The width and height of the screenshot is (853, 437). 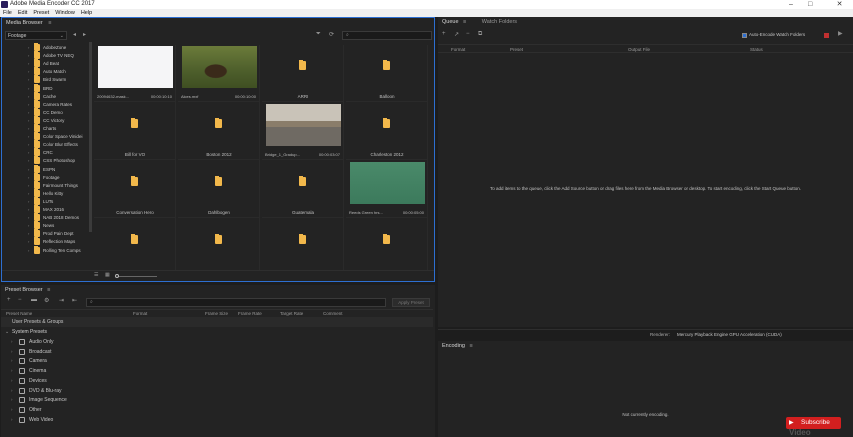 What do you see at coordinates (516, 49) in the screenshot?
I see `column-preset: Preset` at bounding box center [516, 49].